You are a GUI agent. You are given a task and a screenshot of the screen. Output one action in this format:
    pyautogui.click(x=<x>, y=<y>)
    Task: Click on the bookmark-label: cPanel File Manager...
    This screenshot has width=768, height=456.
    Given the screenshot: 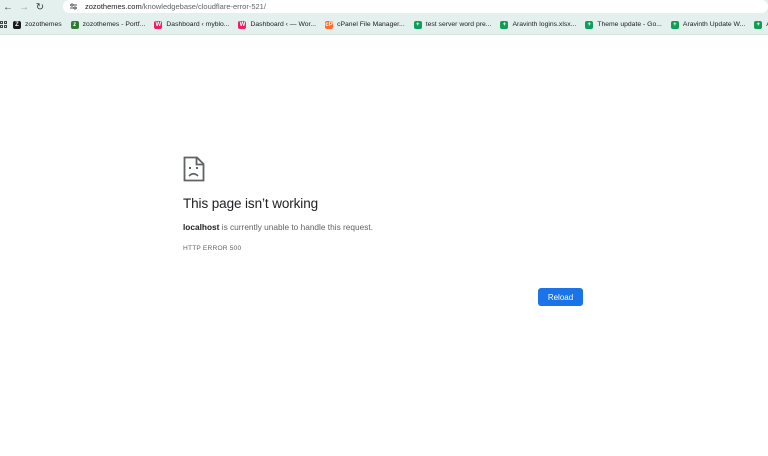 What is the action you would take?
    pyautogui.click(x=371, y=24)
    